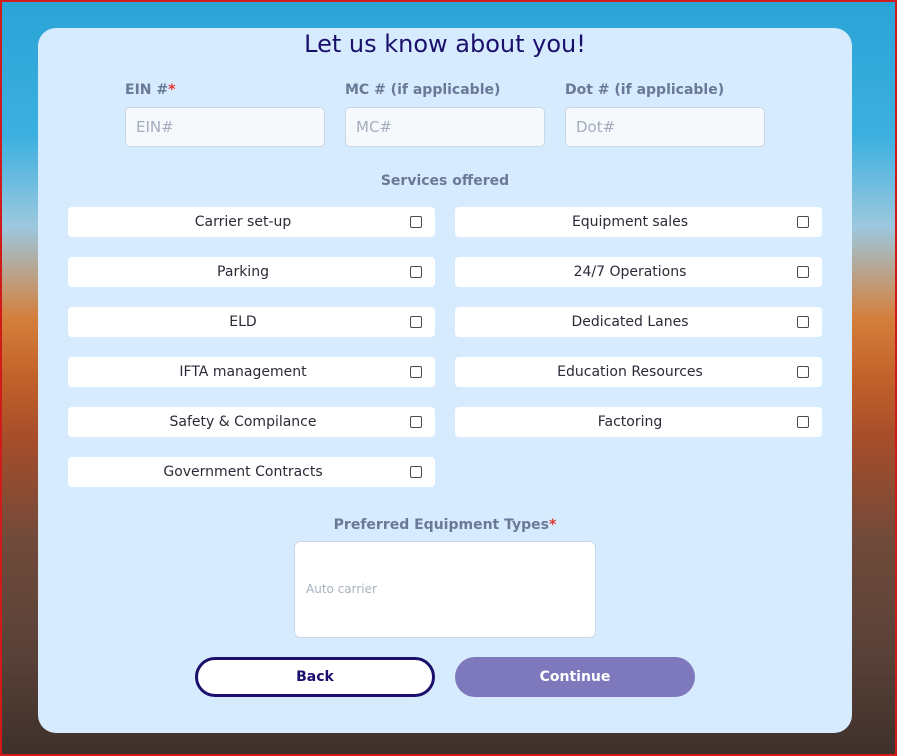  Describe the element at coordinates (172, 90) in the screenshot. I see `ein-required-mark: *` at that location.